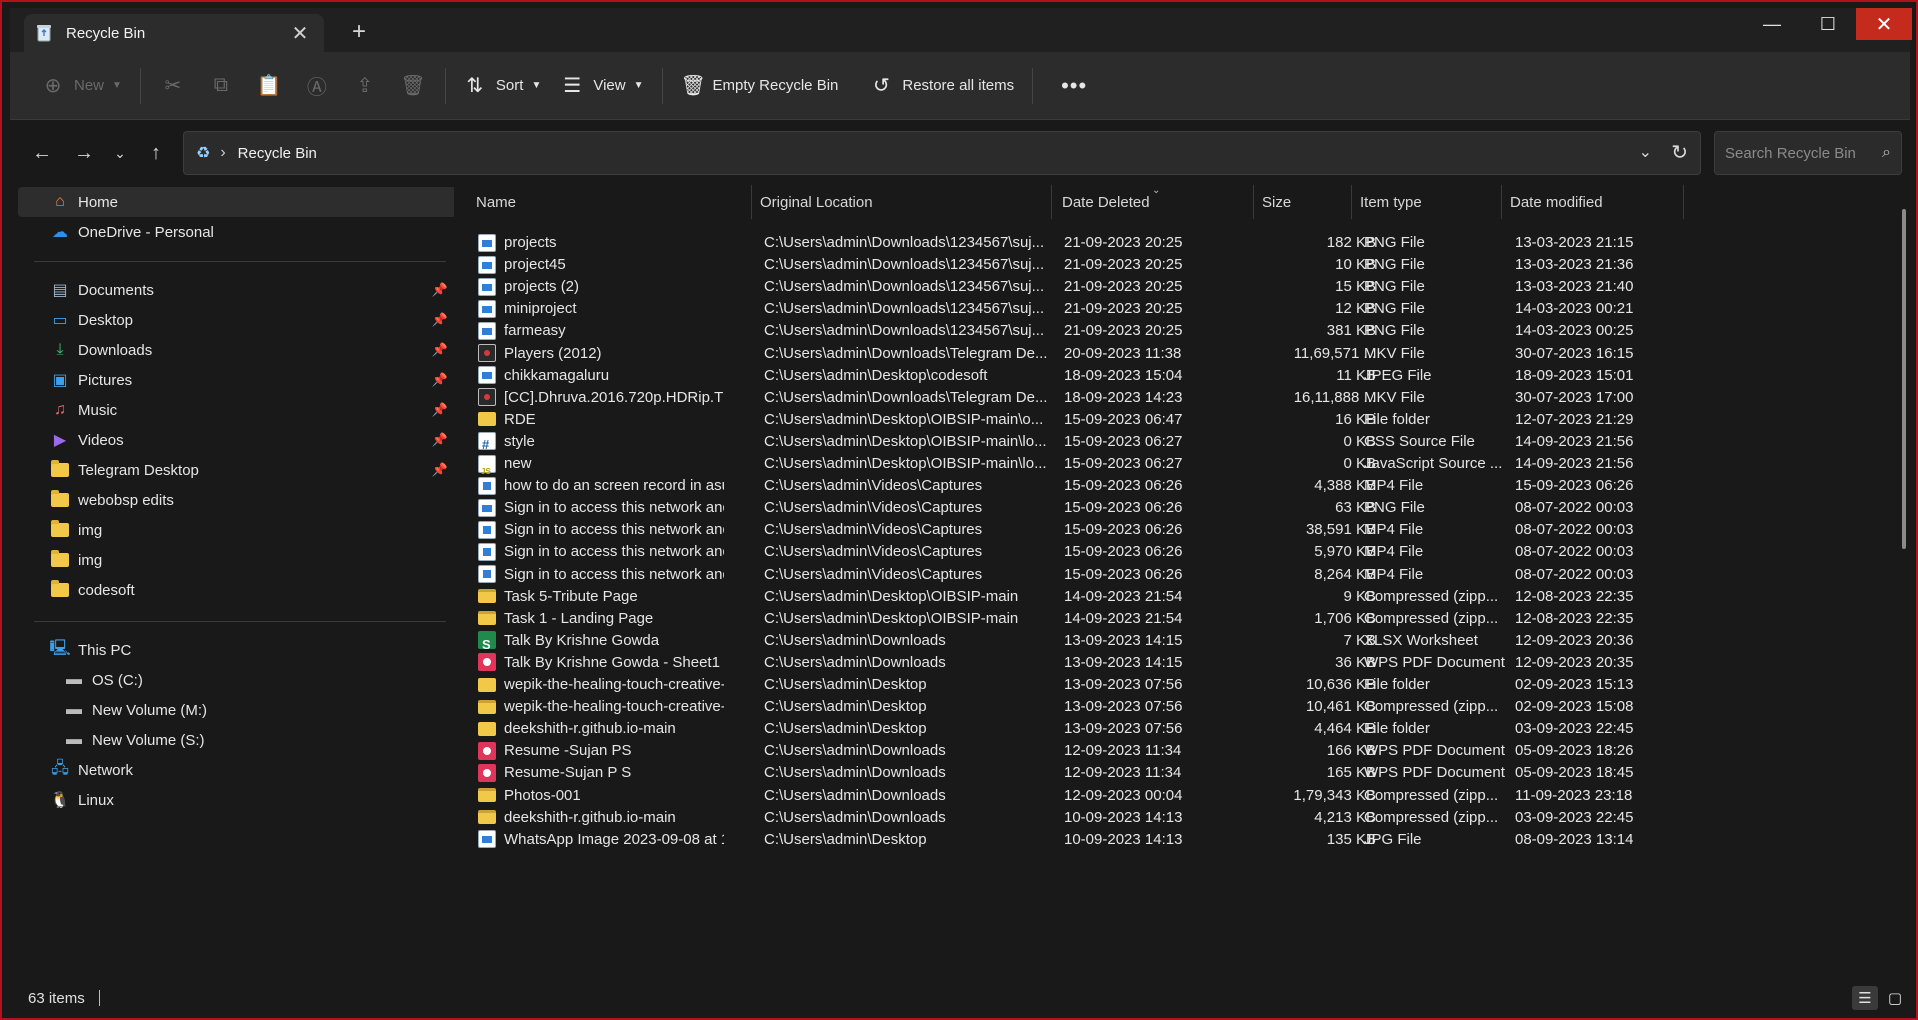 The height and width of the screenshot is (1020, 1918). I want to click on videos-icon: ▶, so click(60, 440).